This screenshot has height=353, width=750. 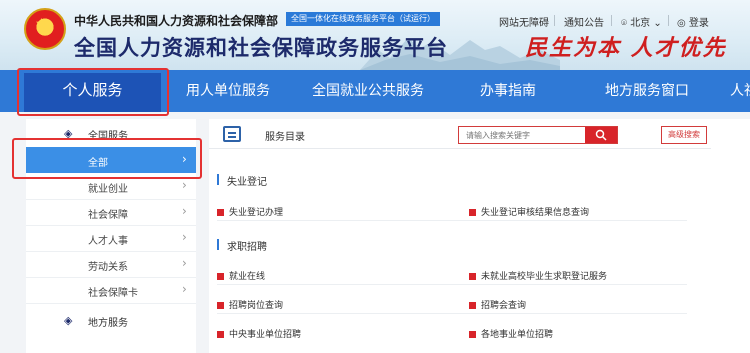 I want to click on sidebar-local-label: 地方服务, so click(x=108, y=323).